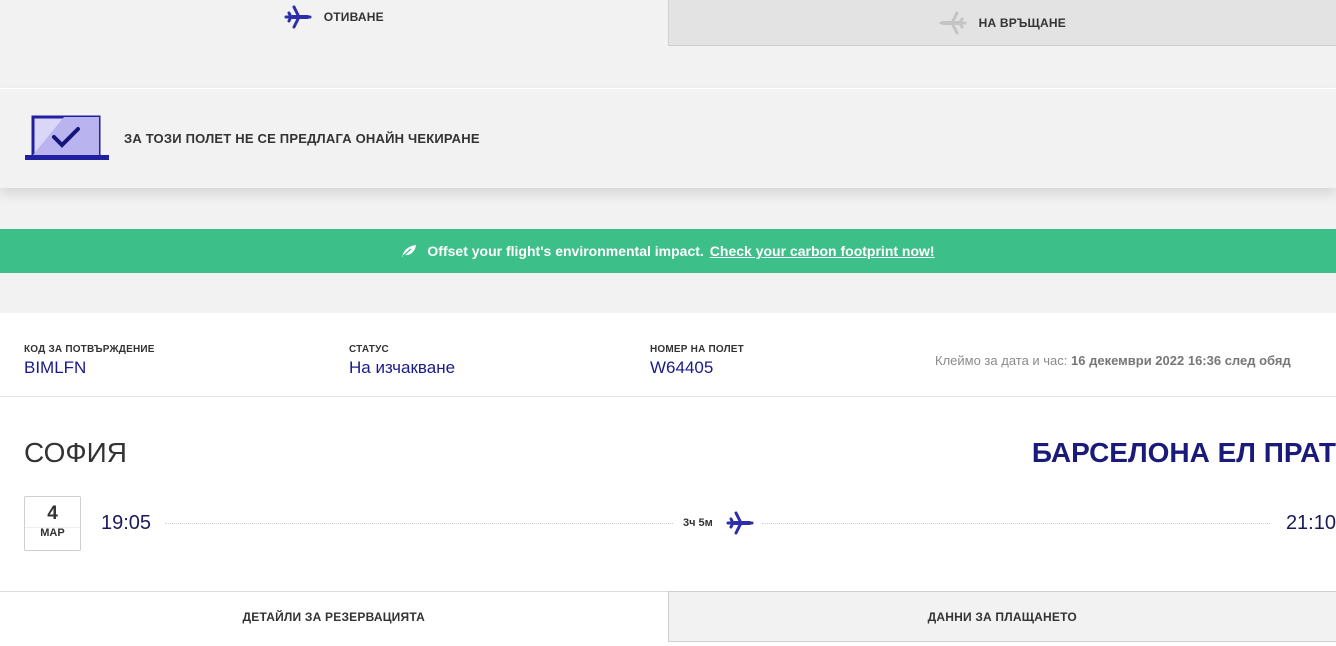  What do you see at coordinates (67, 139) in the screenshot?
I see `laptop-check-icon` at bounding box center [67, 139].